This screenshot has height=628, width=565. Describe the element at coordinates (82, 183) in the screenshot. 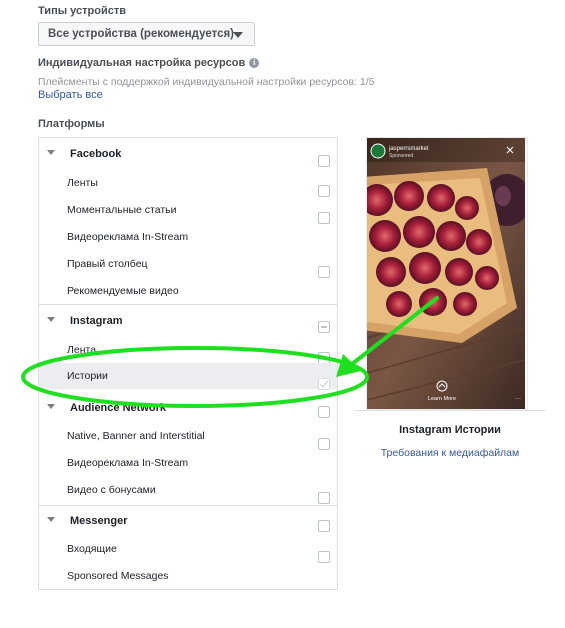

I see `placement-label: Ленты` at that location.